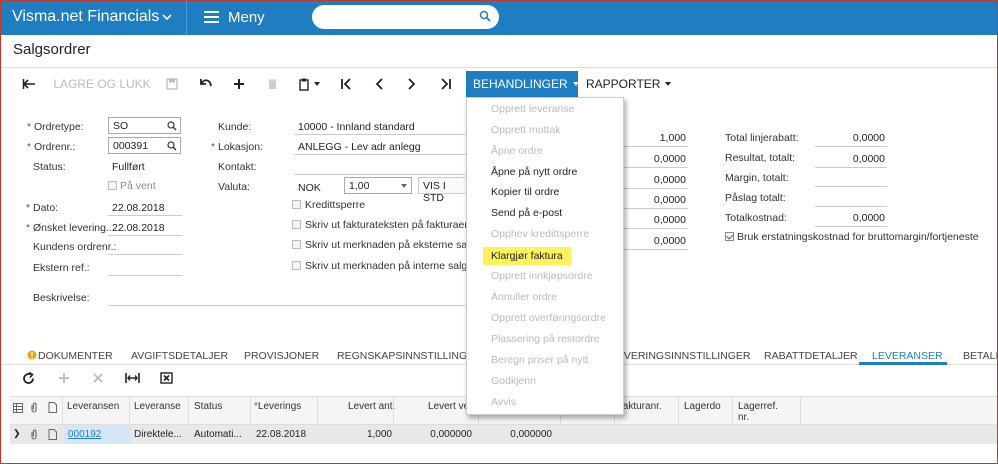 Image resolution: width=998 pixels, height=464 pixels. Describe the element at coordinates (75, 356) in the screenshot. I see `tab-documents: DOKUMENTER` at that location.